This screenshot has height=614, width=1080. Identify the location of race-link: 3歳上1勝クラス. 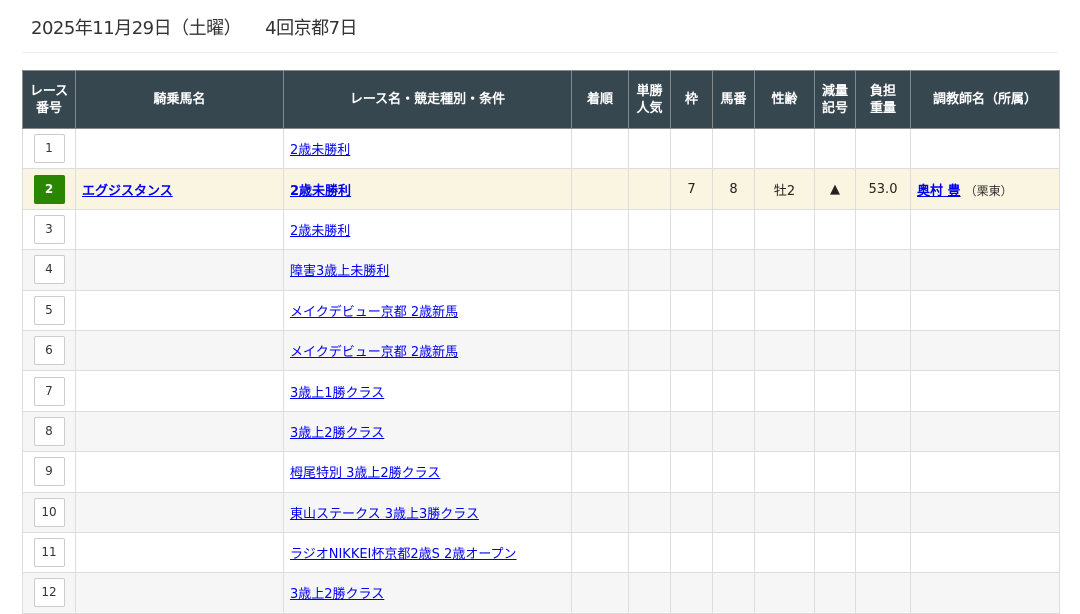
(337, 393).